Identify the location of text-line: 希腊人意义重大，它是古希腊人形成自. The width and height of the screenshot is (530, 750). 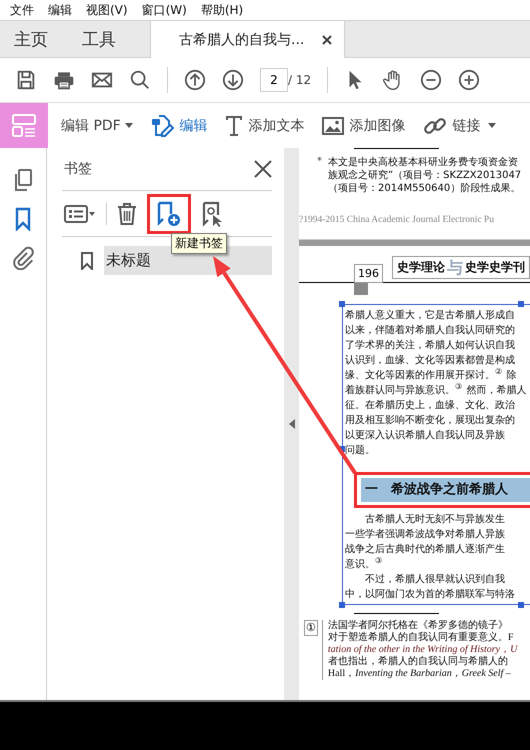
(430, 315).